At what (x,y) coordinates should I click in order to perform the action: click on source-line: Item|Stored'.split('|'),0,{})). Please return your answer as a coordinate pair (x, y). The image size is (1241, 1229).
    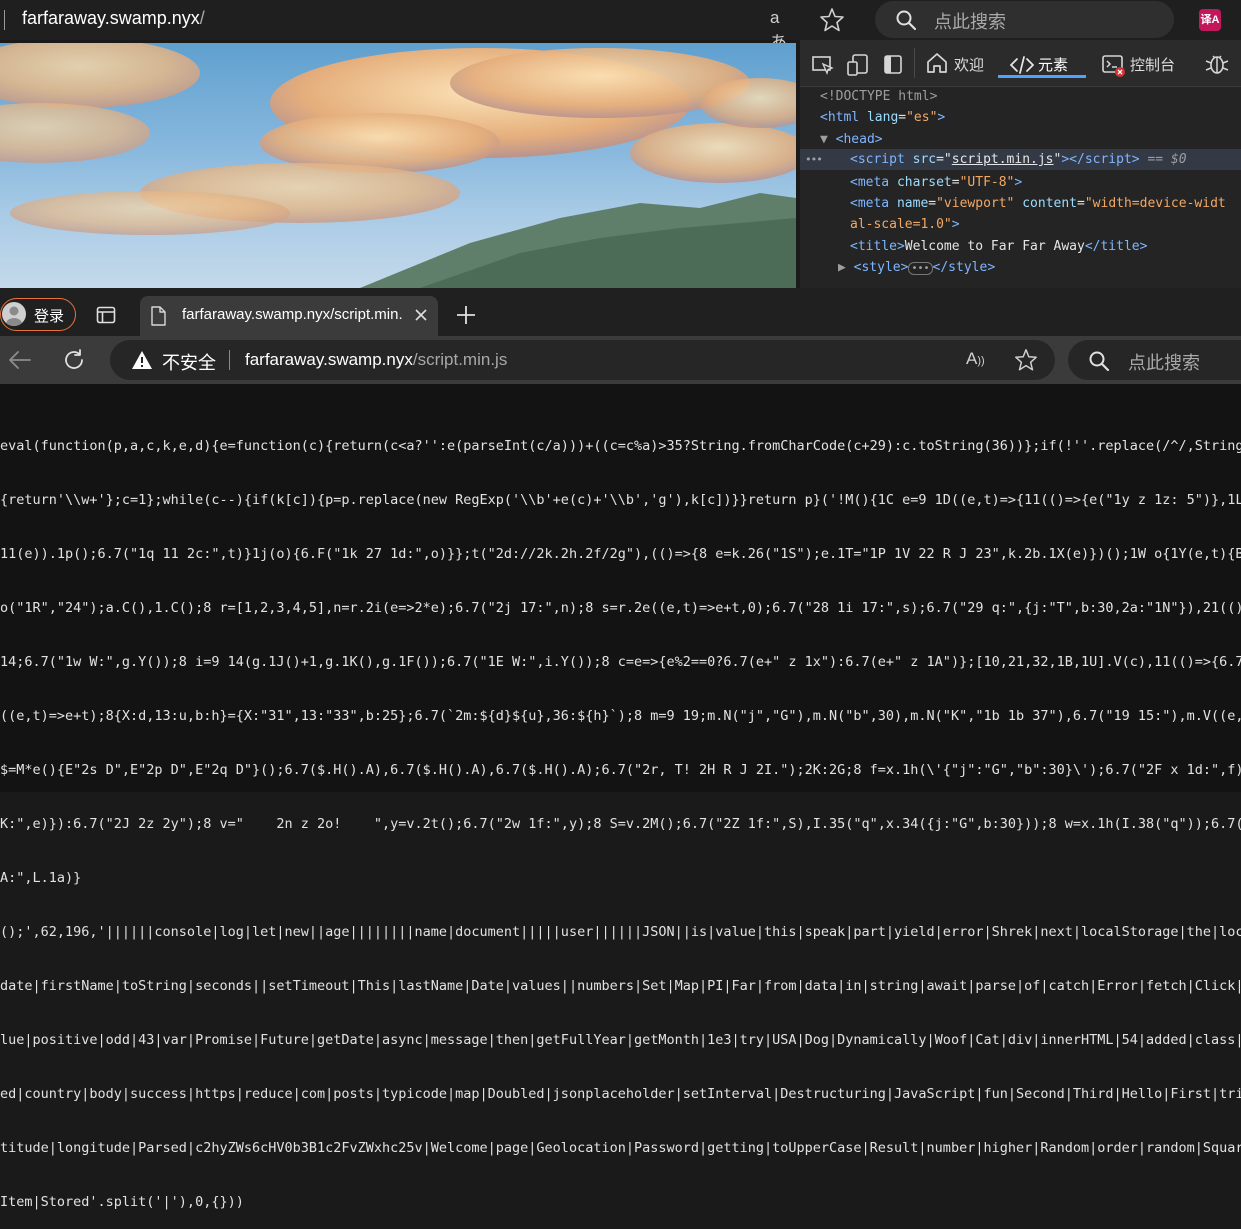
    Looking at the image, I should click on (122, 1202).